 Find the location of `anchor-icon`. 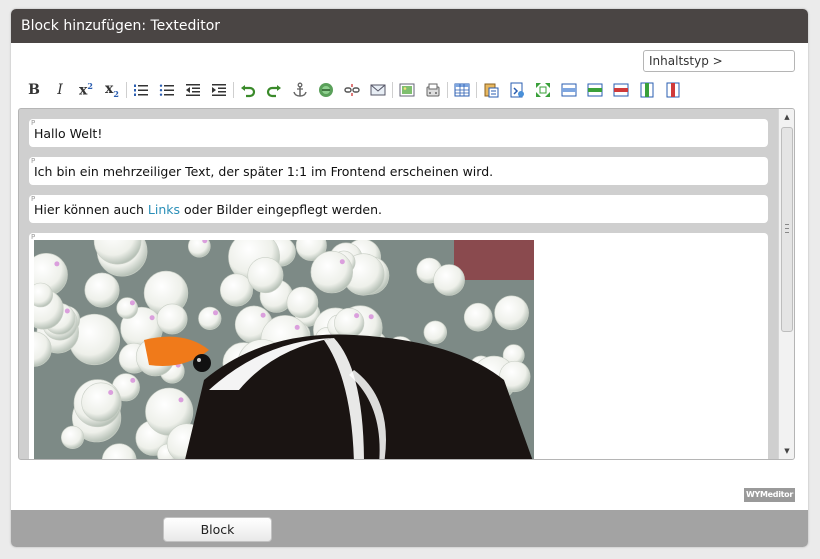

anchor-icon is located at coordinates (300, 89).